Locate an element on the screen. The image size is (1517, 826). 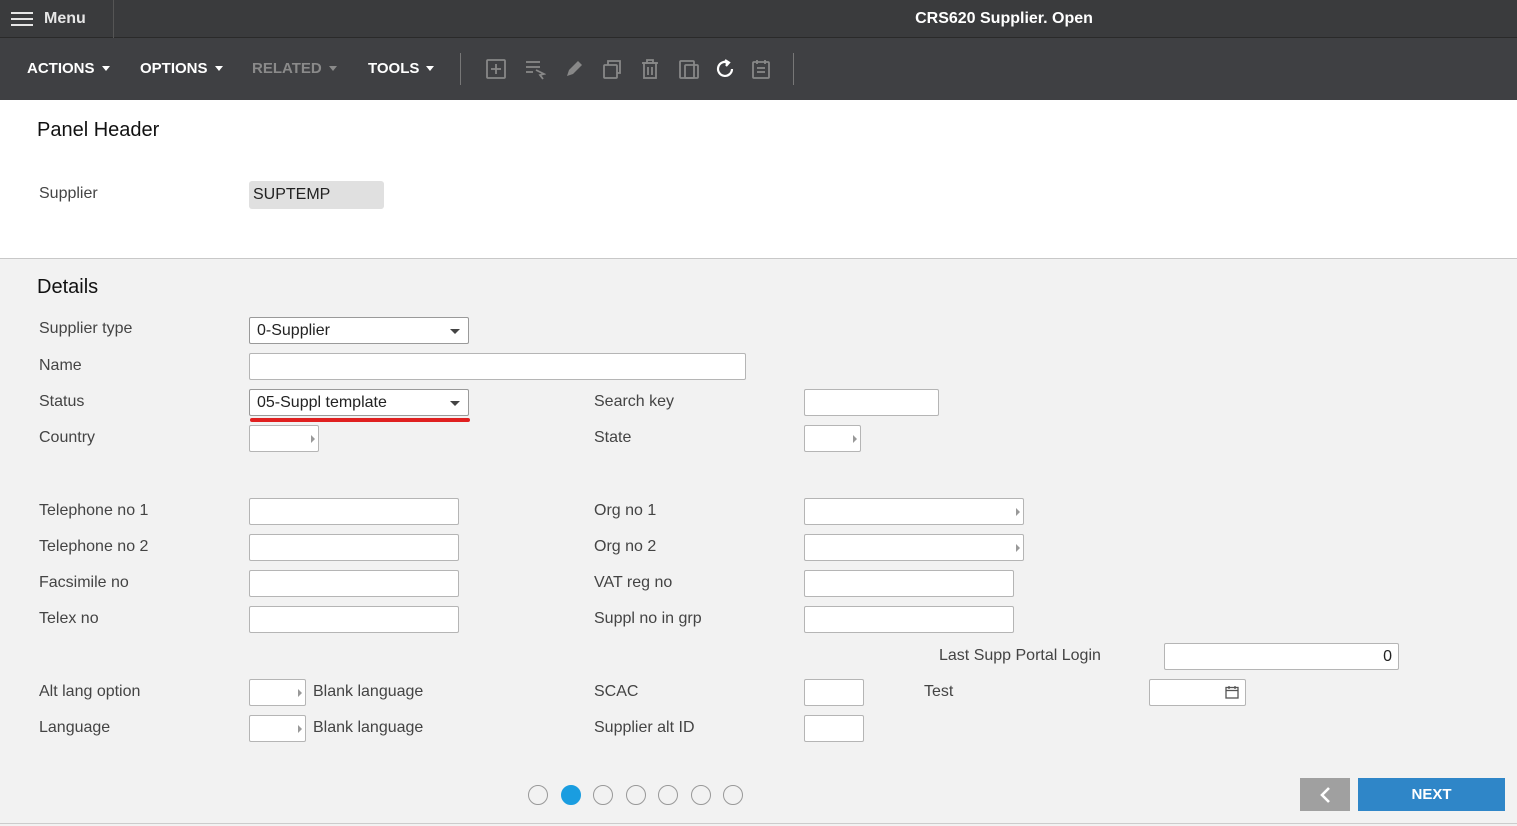
country-input is located at coordinates (284, 438).